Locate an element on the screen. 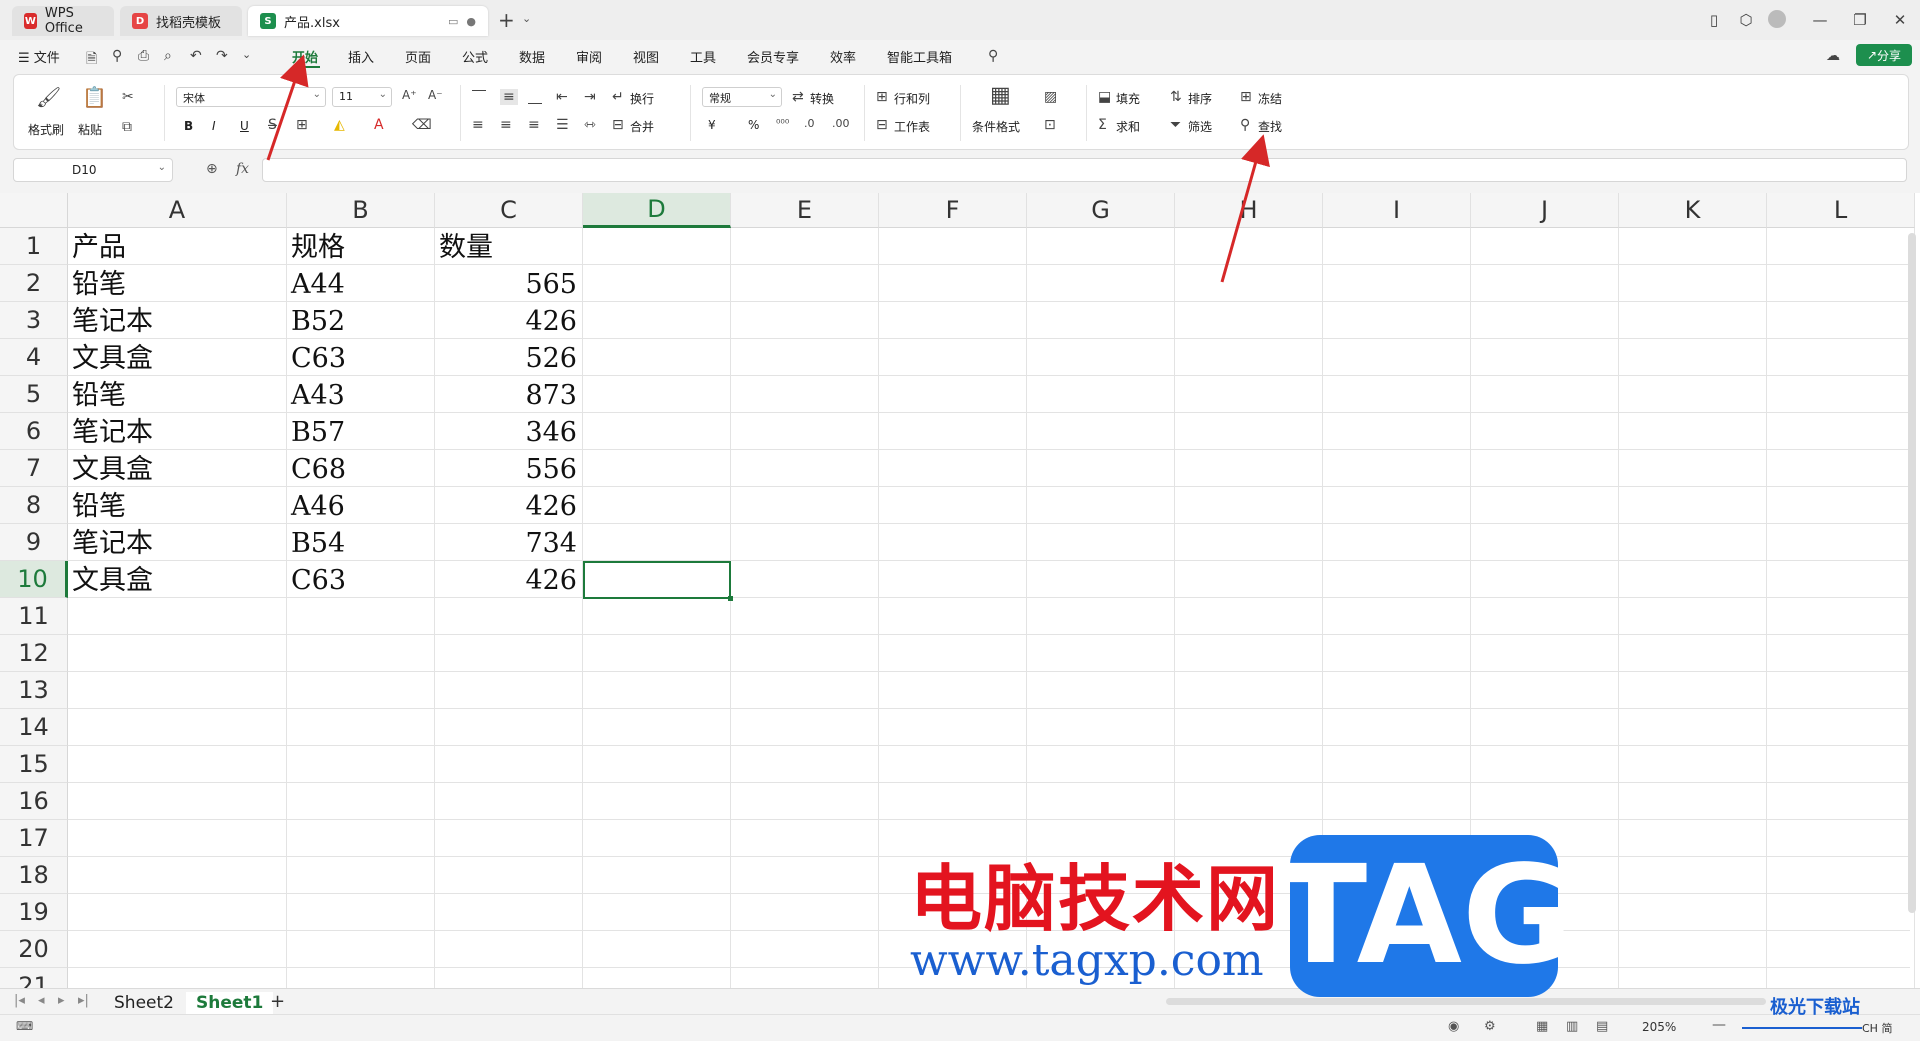  arrow-to-home-tab is located at coordinates (287, 107).